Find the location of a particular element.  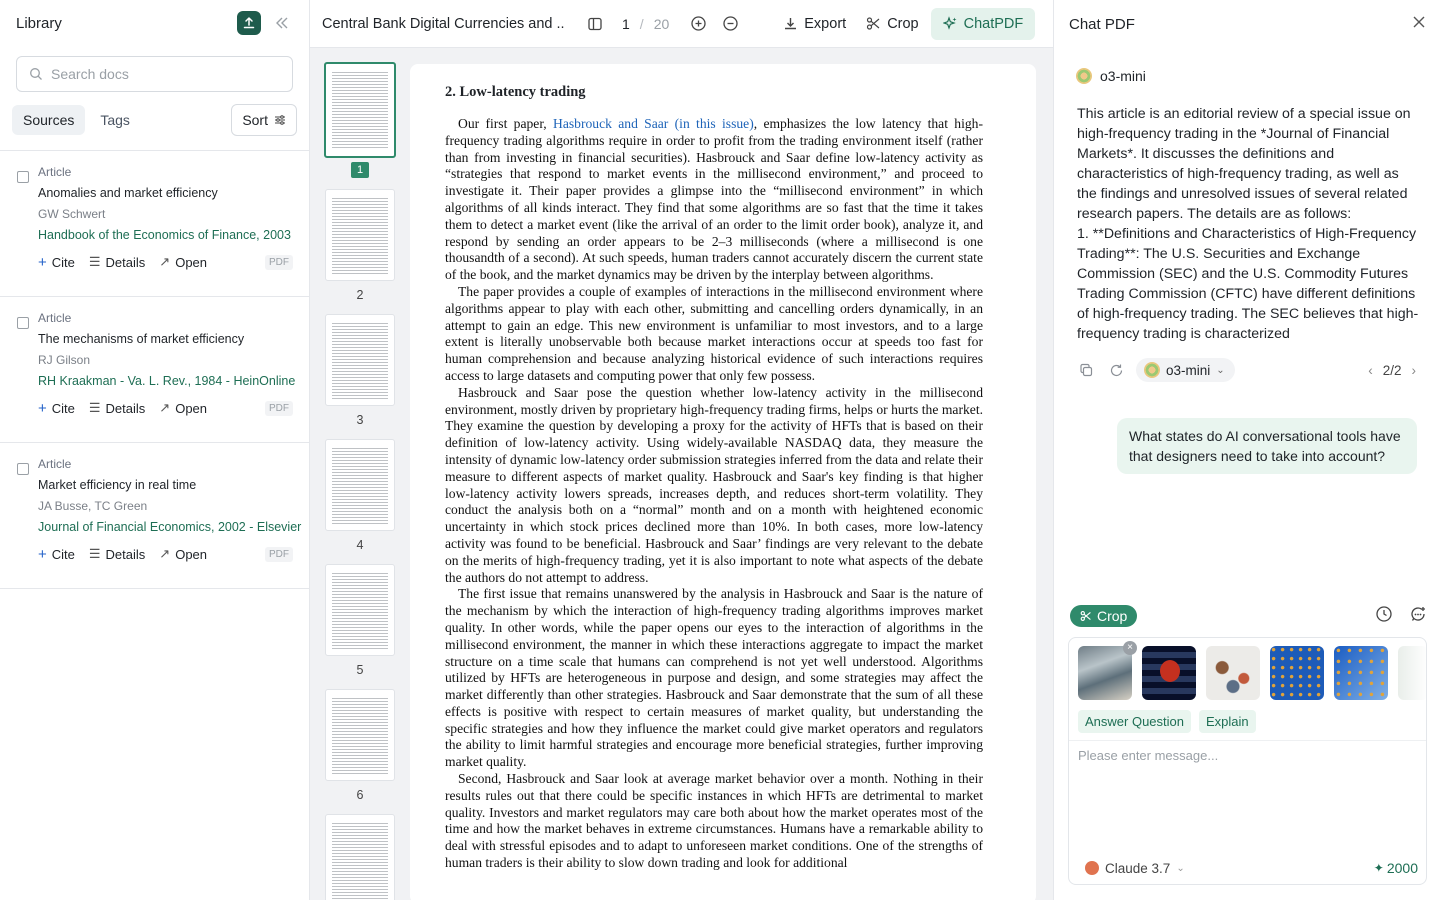

sort-button: Sort is located at coordinates (264, 120).